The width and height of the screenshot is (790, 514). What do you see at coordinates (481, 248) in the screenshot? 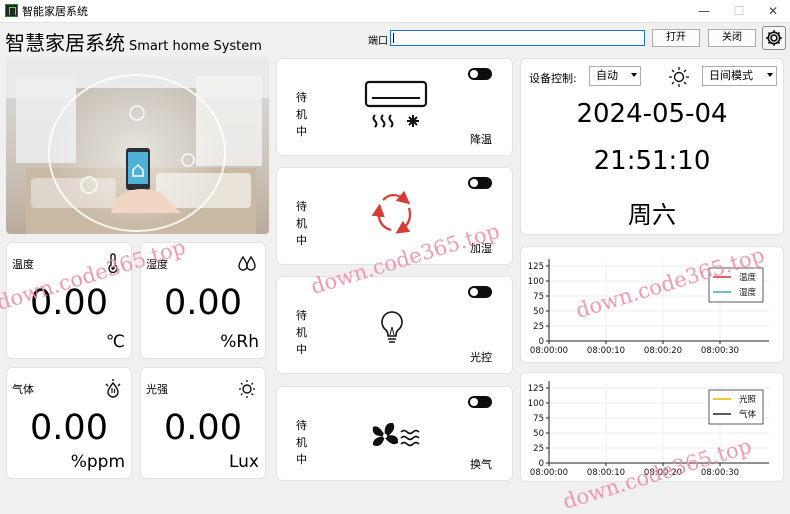
I see `device-label: 加湿` at bounding box center [481, 248].